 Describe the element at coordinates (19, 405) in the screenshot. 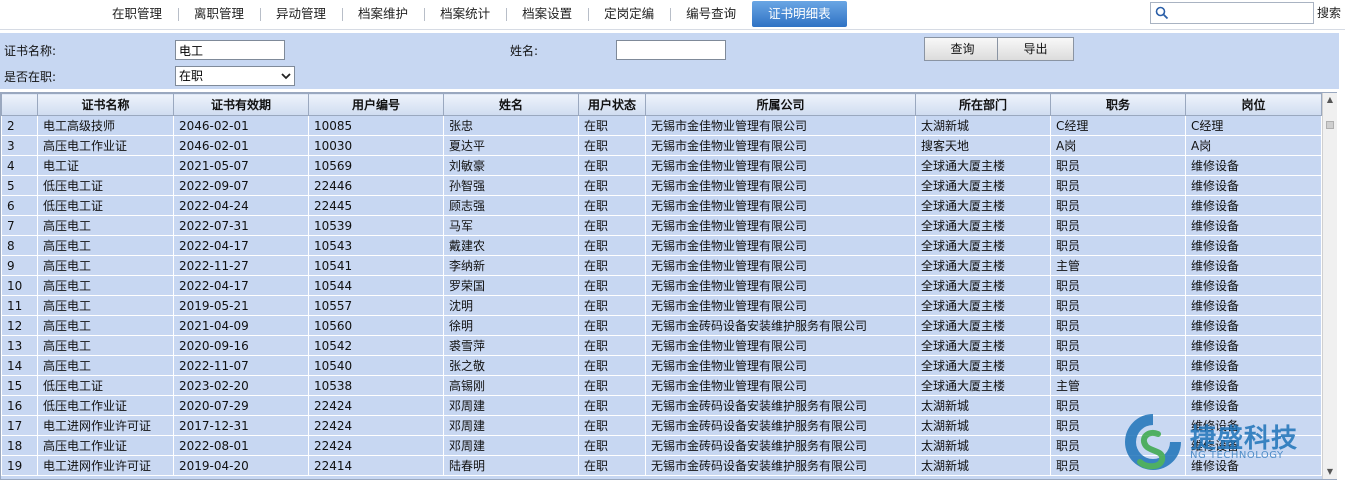

I see `table-cell: 16` at that location.